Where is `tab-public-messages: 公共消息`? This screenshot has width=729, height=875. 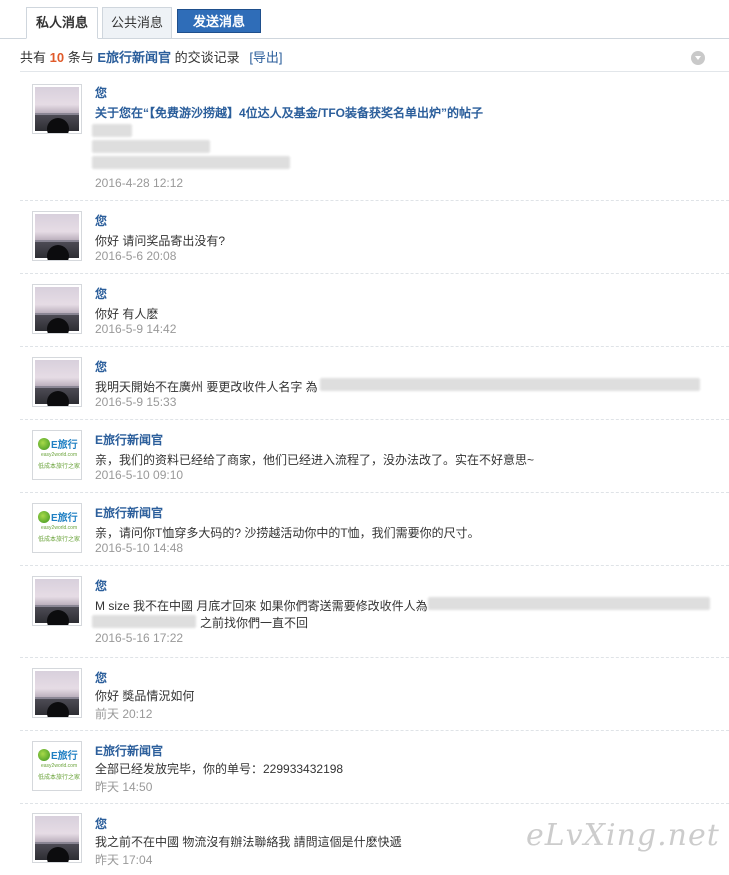
tab-public-messages: 公共消息 is located at coordinates (137, 23).